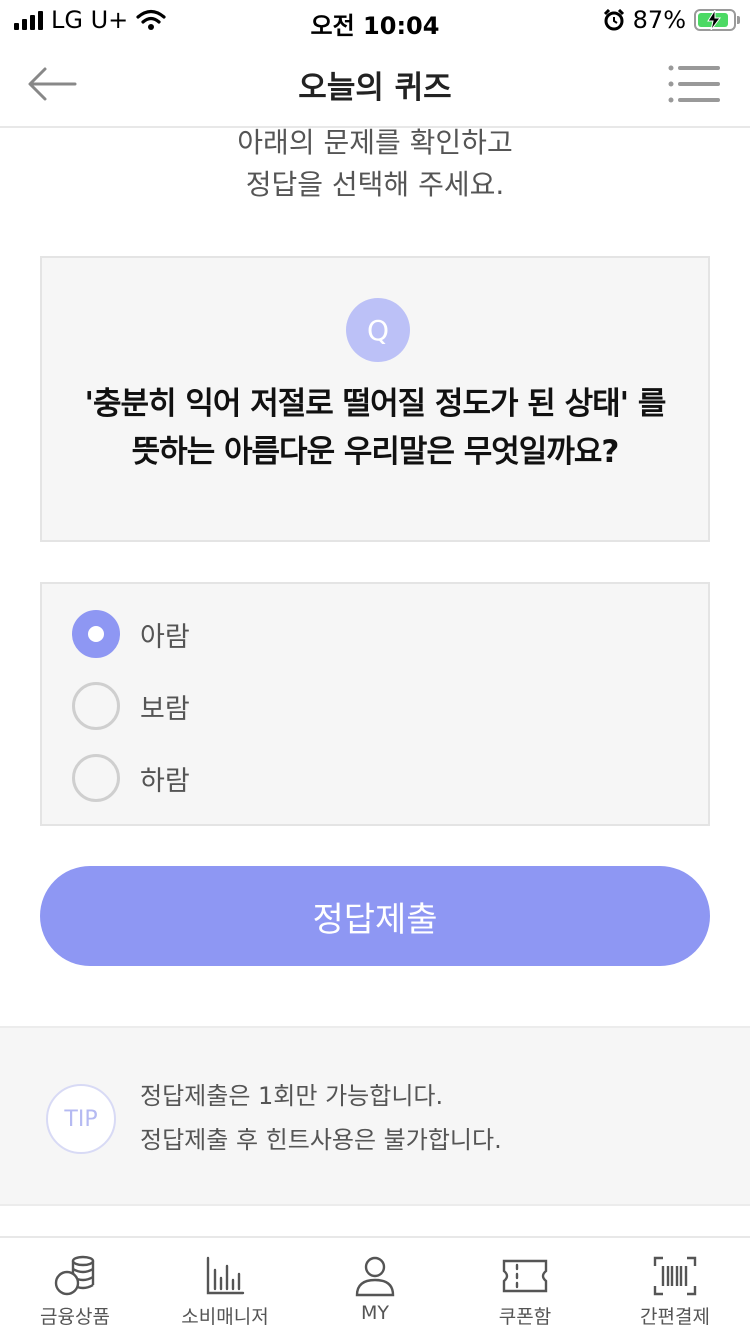 This screenshot has height=1334, width=750. What do you see at coordinates (131, 634) in the screenshot?
I see `answer-option-1: 아람` at bounding box center [131, 634].